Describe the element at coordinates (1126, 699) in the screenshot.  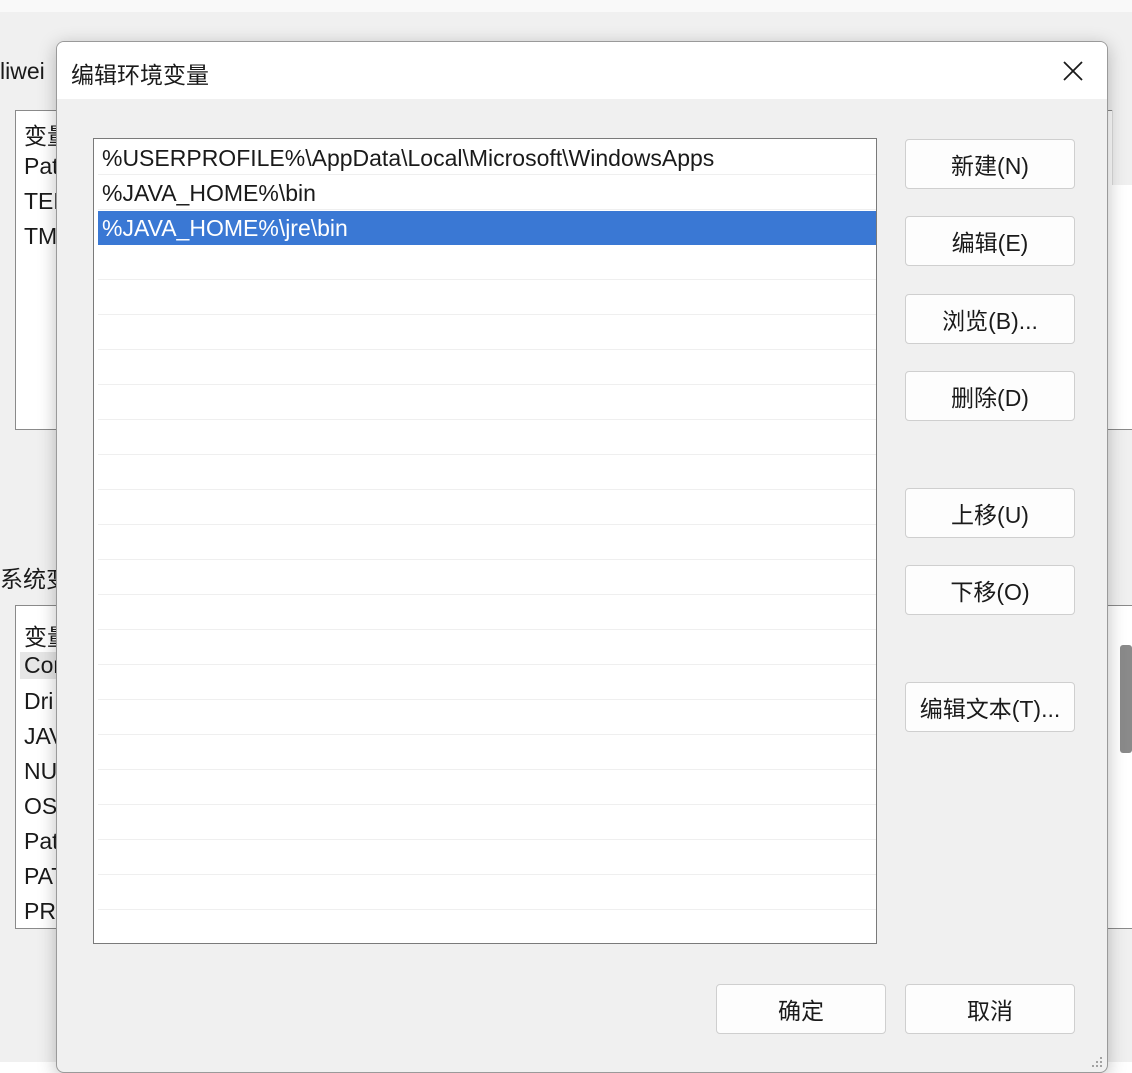
I see `sys-list-scrollbar-thumb` at that location.